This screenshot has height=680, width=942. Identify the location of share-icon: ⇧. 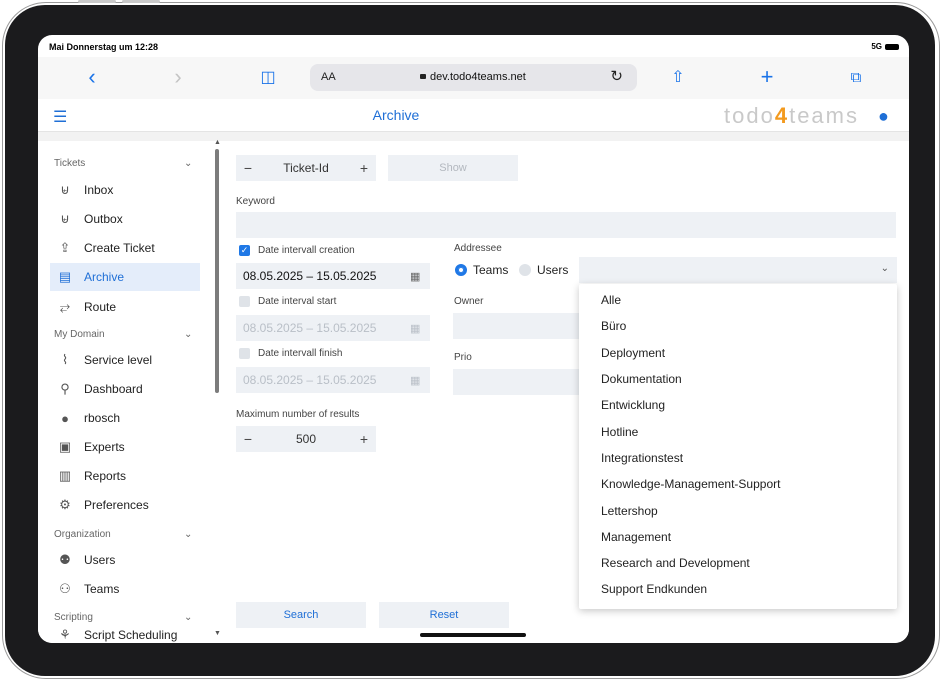
(678, 77).